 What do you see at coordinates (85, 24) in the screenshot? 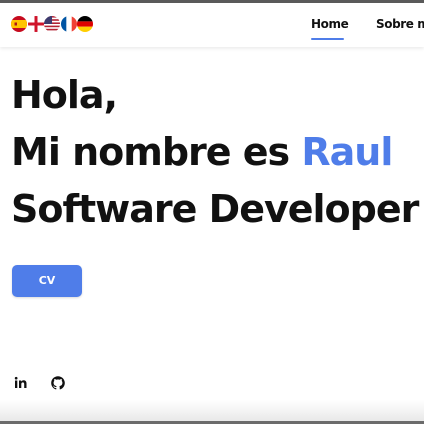
I see `germany-flag-icon` at bounding box center [85, 24].